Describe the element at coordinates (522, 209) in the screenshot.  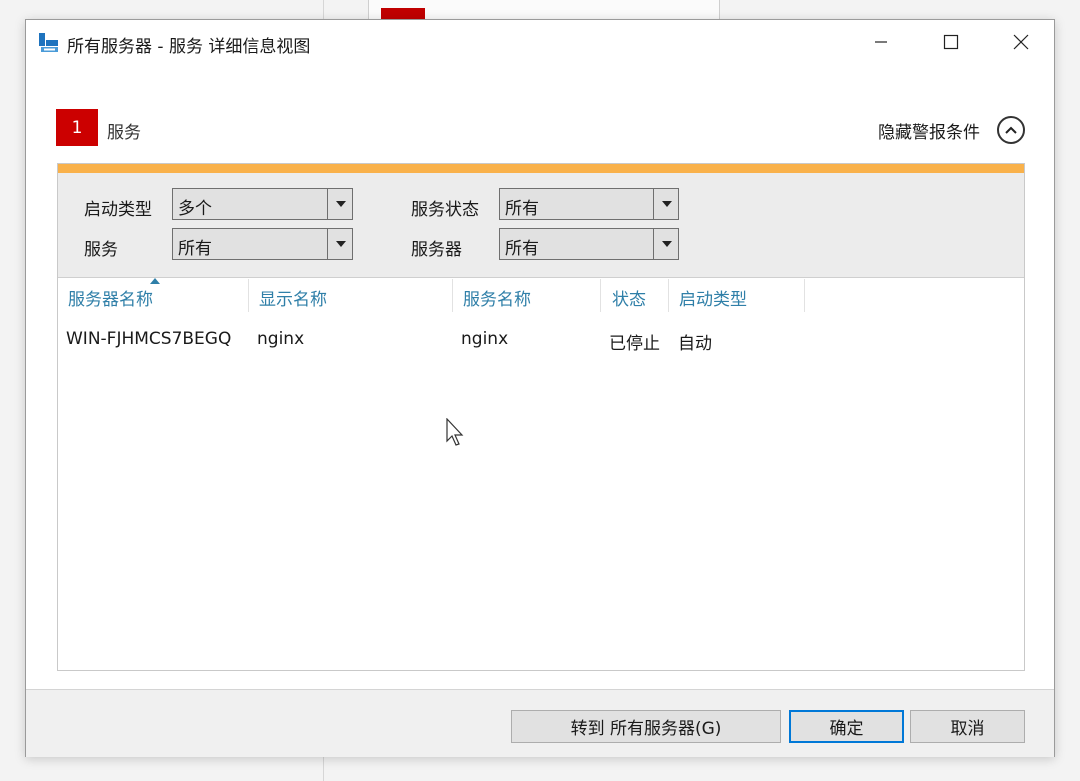
I see `service-status-value: 所有` at that location.